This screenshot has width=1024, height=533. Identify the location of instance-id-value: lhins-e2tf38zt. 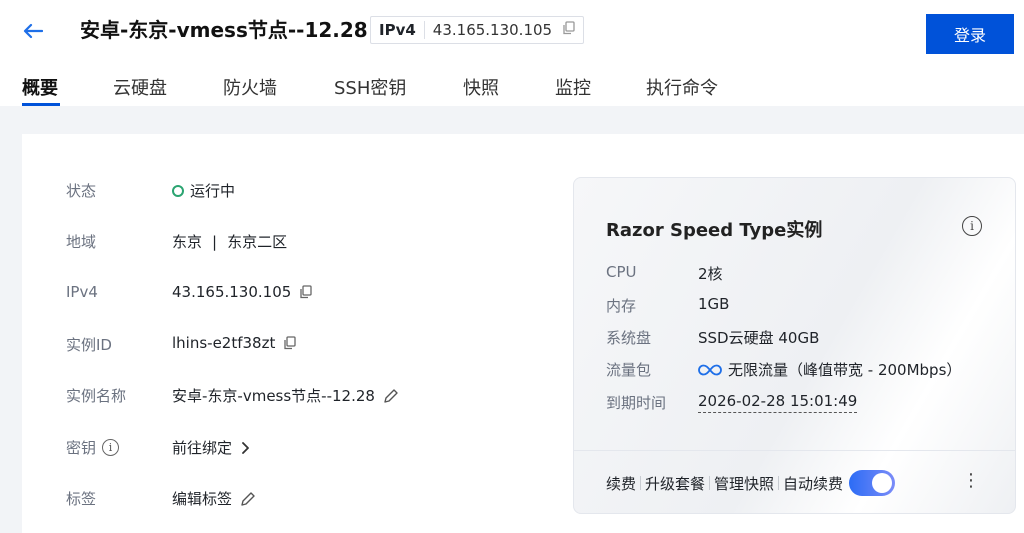
(234, 343).